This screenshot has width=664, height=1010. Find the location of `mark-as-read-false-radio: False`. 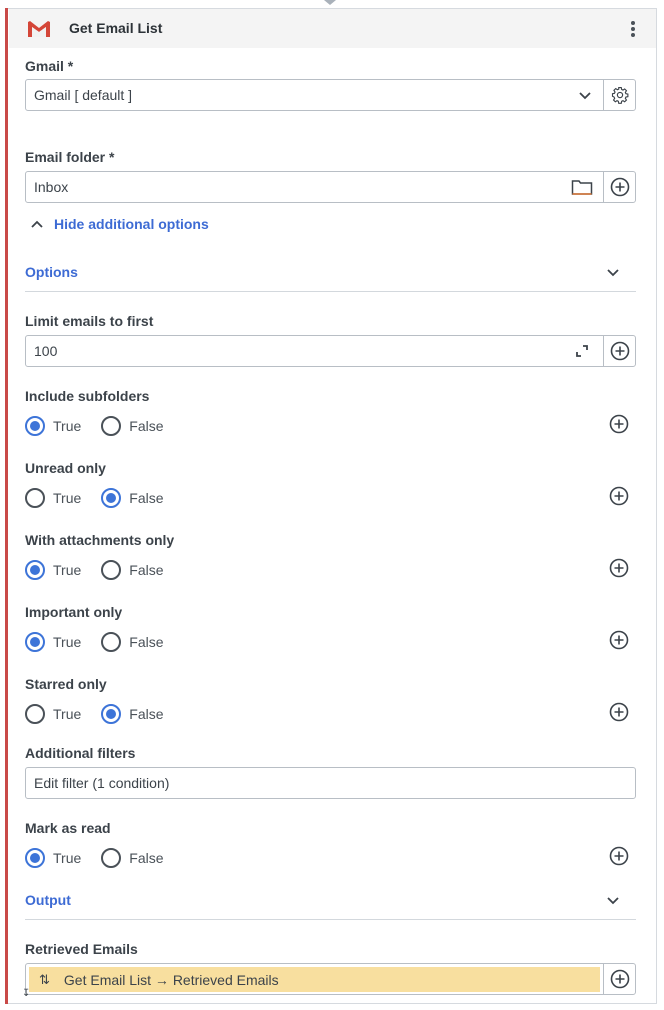

mark-as-read-false-radio: False is located at coordinates (132, 858).